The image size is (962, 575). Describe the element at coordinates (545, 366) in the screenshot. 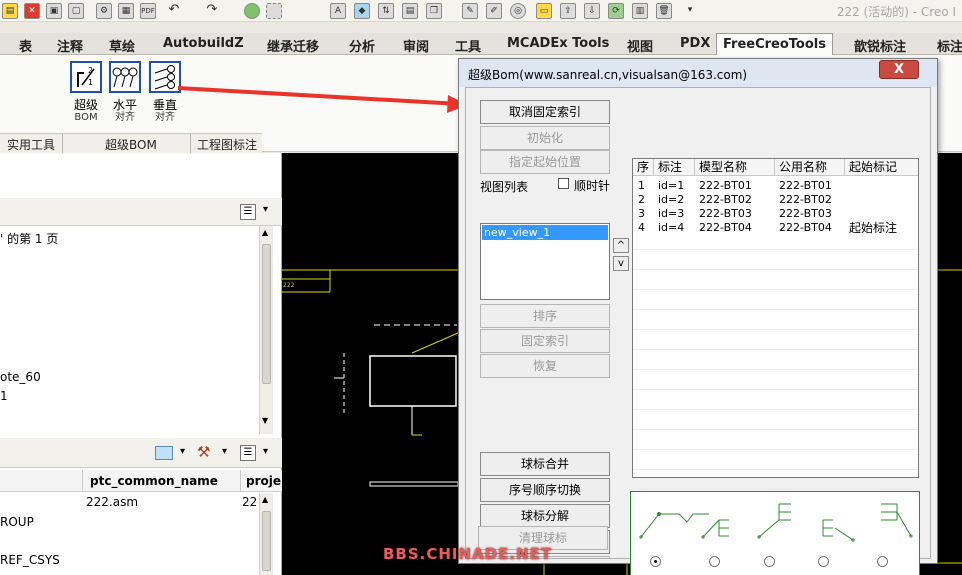

I see `restore-button: 恢复` at that location.